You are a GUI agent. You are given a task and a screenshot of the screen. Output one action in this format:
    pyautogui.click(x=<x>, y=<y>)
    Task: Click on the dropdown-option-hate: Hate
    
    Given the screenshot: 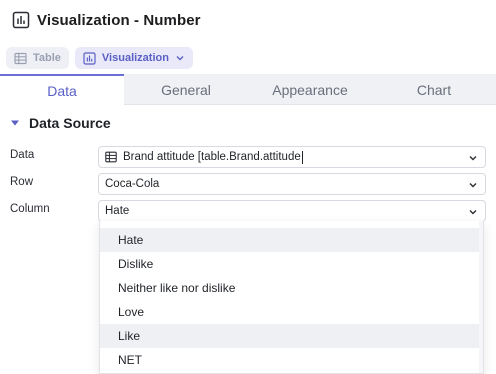 What is the action you would take?
    pyautogui.click(x=291, y=240)
    